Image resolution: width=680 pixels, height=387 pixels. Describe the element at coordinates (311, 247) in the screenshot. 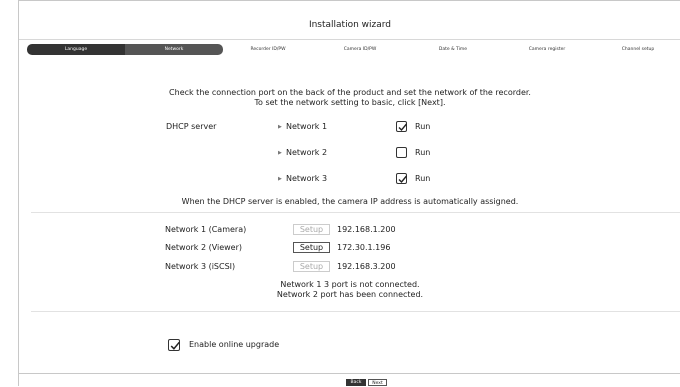

I see `port-network-2-setup-button: Setup` at that location.